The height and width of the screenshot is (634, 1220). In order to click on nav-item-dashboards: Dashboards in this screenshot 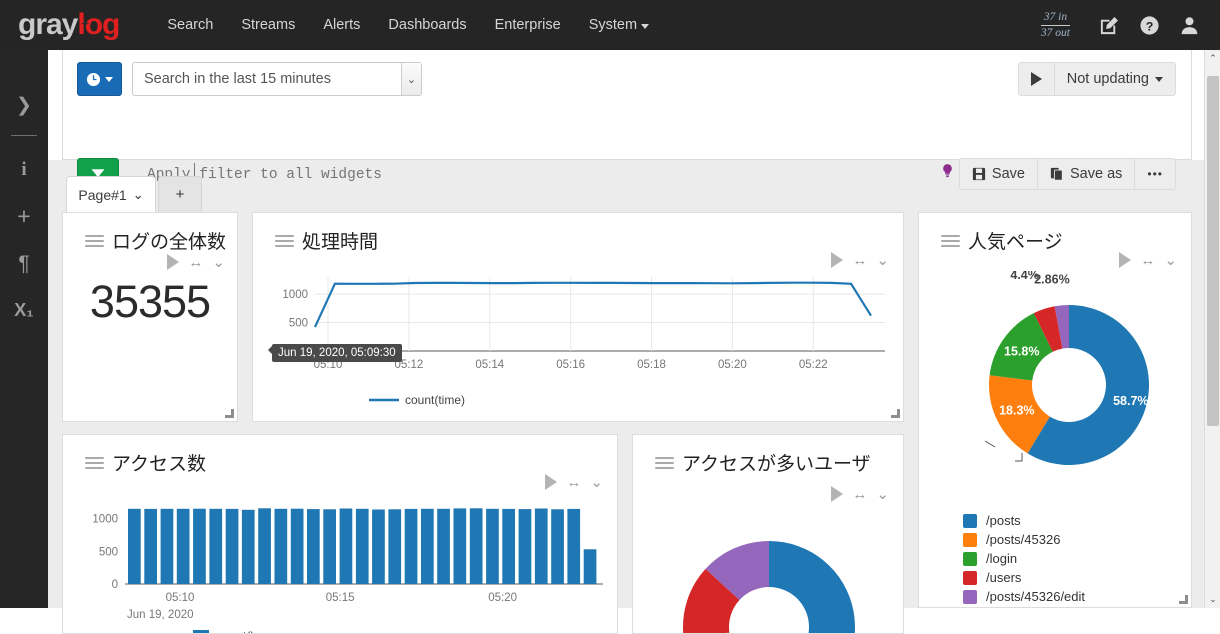, I will do `click(427, 25)`.